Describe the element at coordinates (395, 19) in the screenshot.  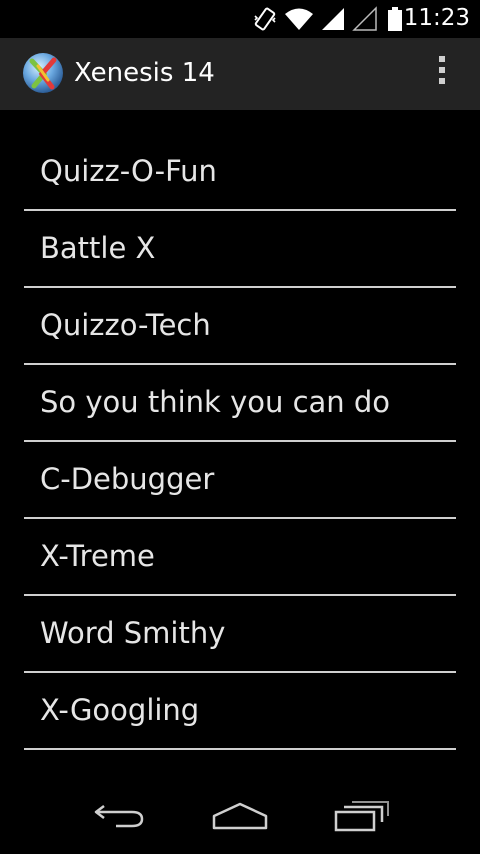
I see `battery-icon` at that location.